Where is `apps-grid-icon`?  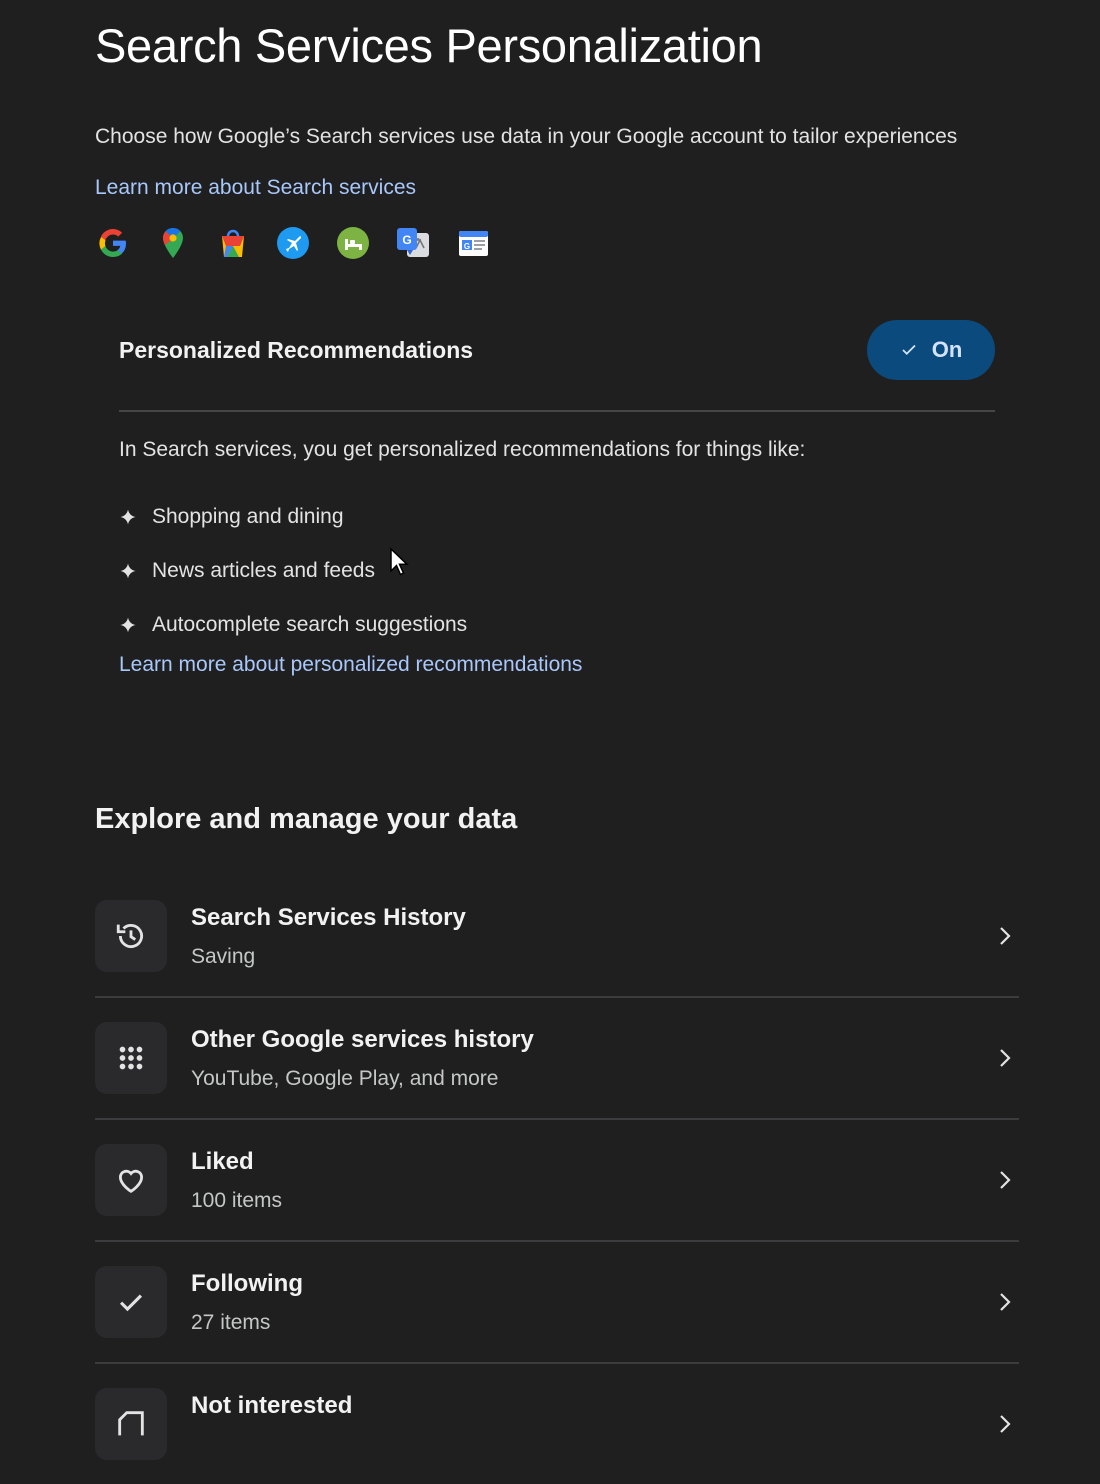 apps-grid-icon is located at coordinates (131, 1058).